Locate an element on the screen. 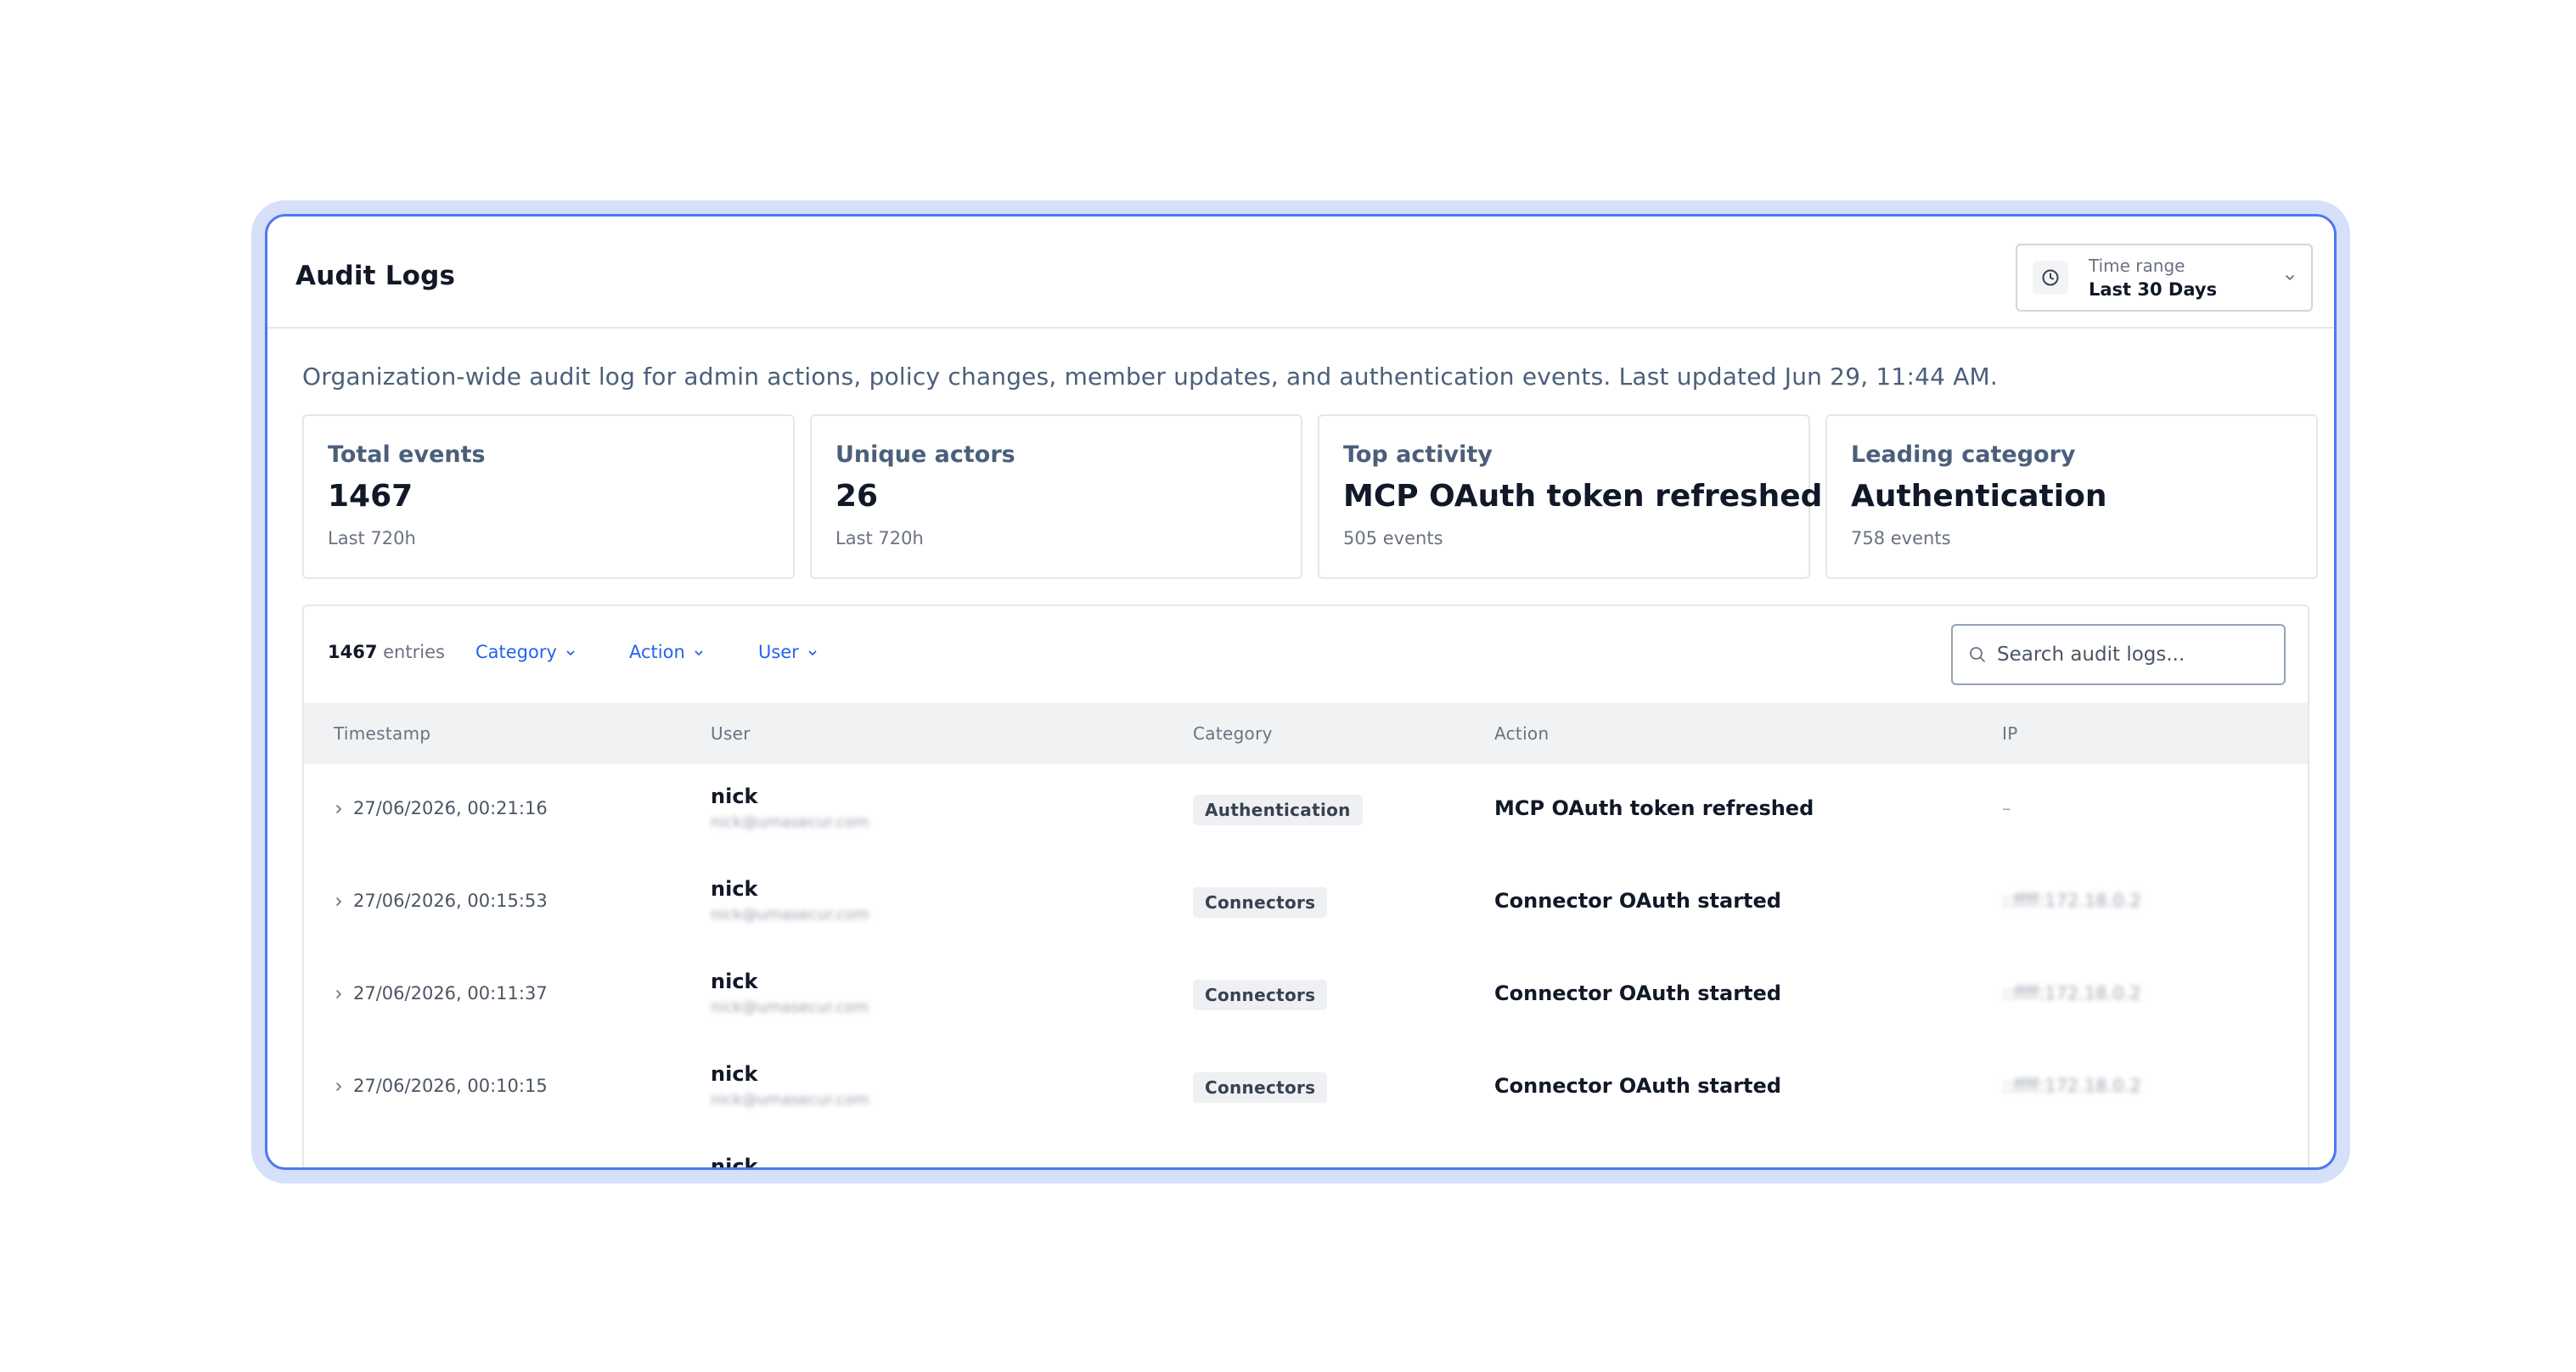  clock-icon is located at coordinates (2050, 278).